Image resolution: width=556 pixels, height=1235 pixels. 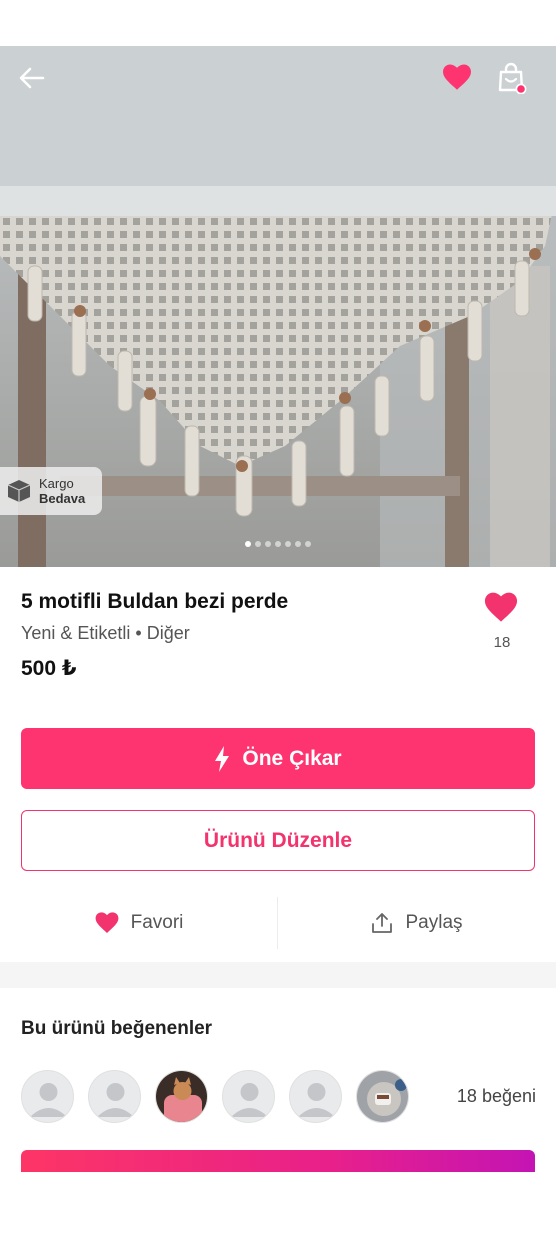 I want to click on back-button, so click(x=32, y=78).